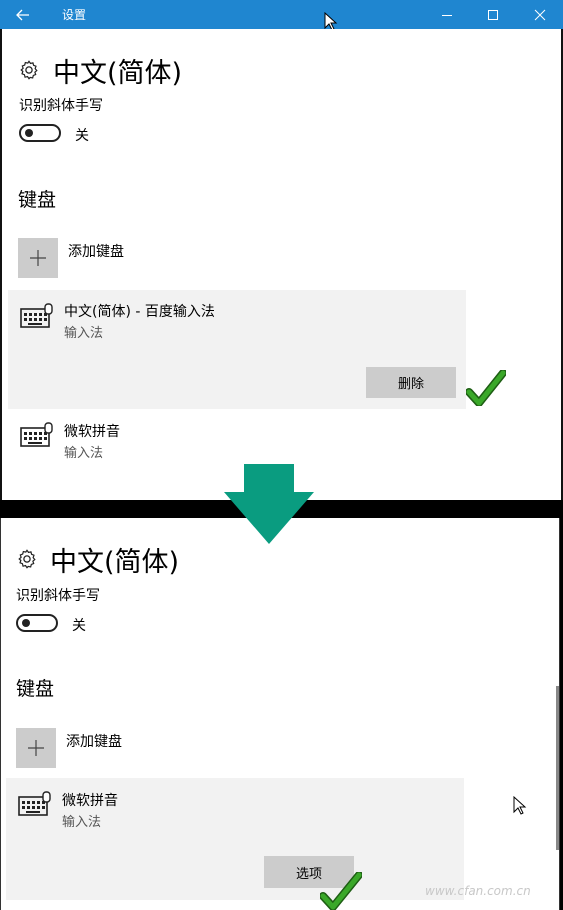  I want to click on watermark: www.cfan.com.cn, so click(478, 891).